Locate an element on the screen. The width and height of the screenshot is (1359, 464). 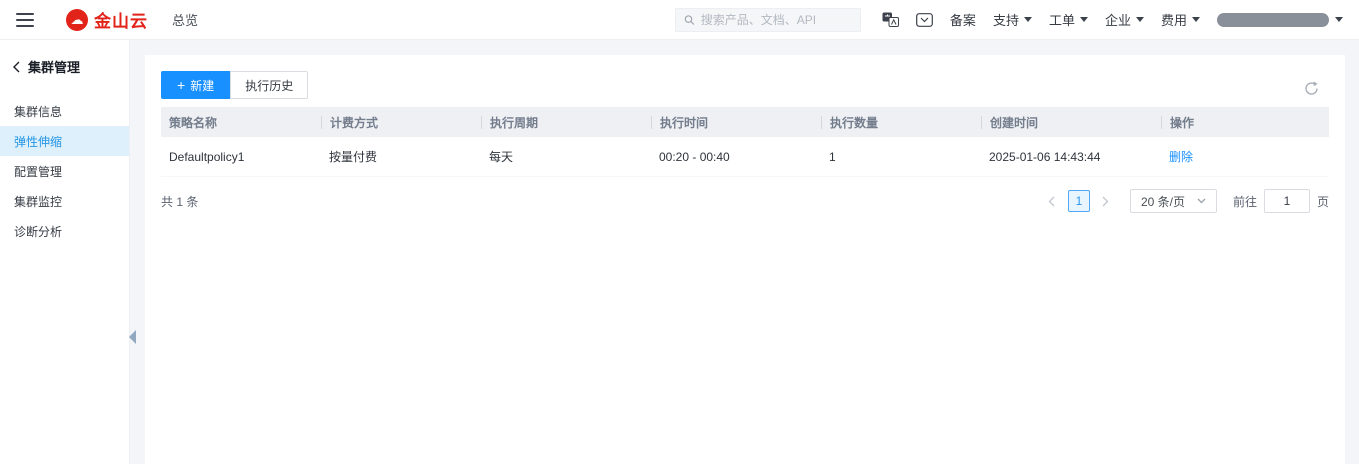
sidebar-item-elastic-scaling: 弹性伸缩 is located at coordinates (64, 141).